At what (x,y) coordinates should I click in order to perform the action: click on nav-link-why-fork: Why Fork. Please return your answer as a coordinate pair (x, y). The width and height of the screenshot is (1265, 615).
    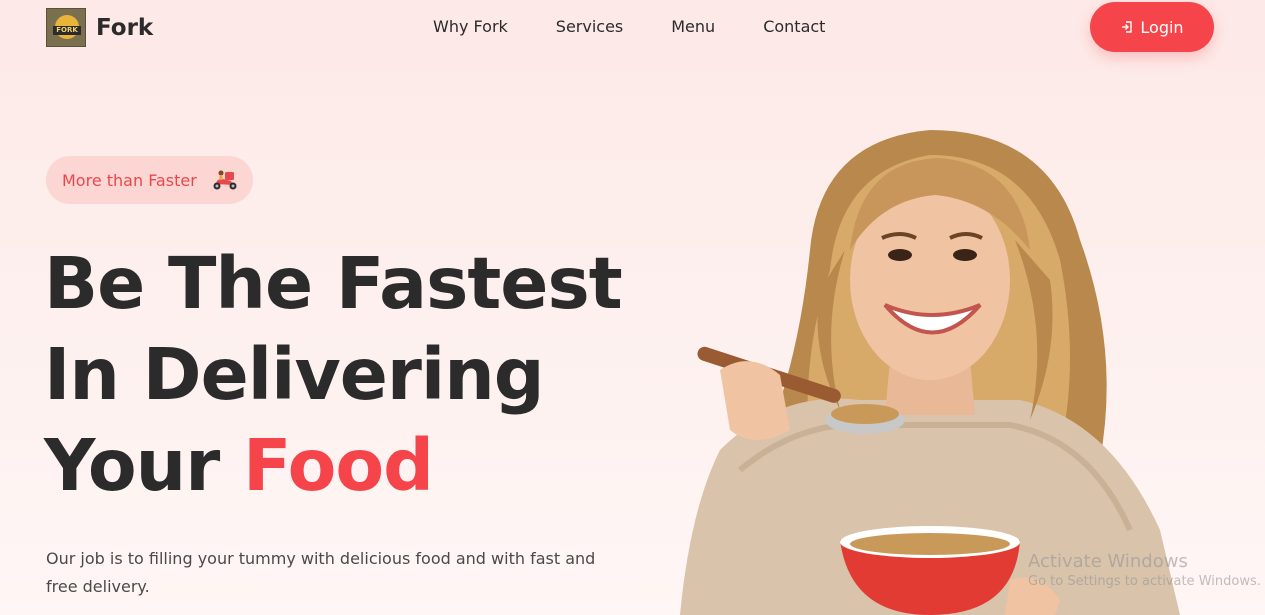
    Looking at the image, I should click on (470, 26).